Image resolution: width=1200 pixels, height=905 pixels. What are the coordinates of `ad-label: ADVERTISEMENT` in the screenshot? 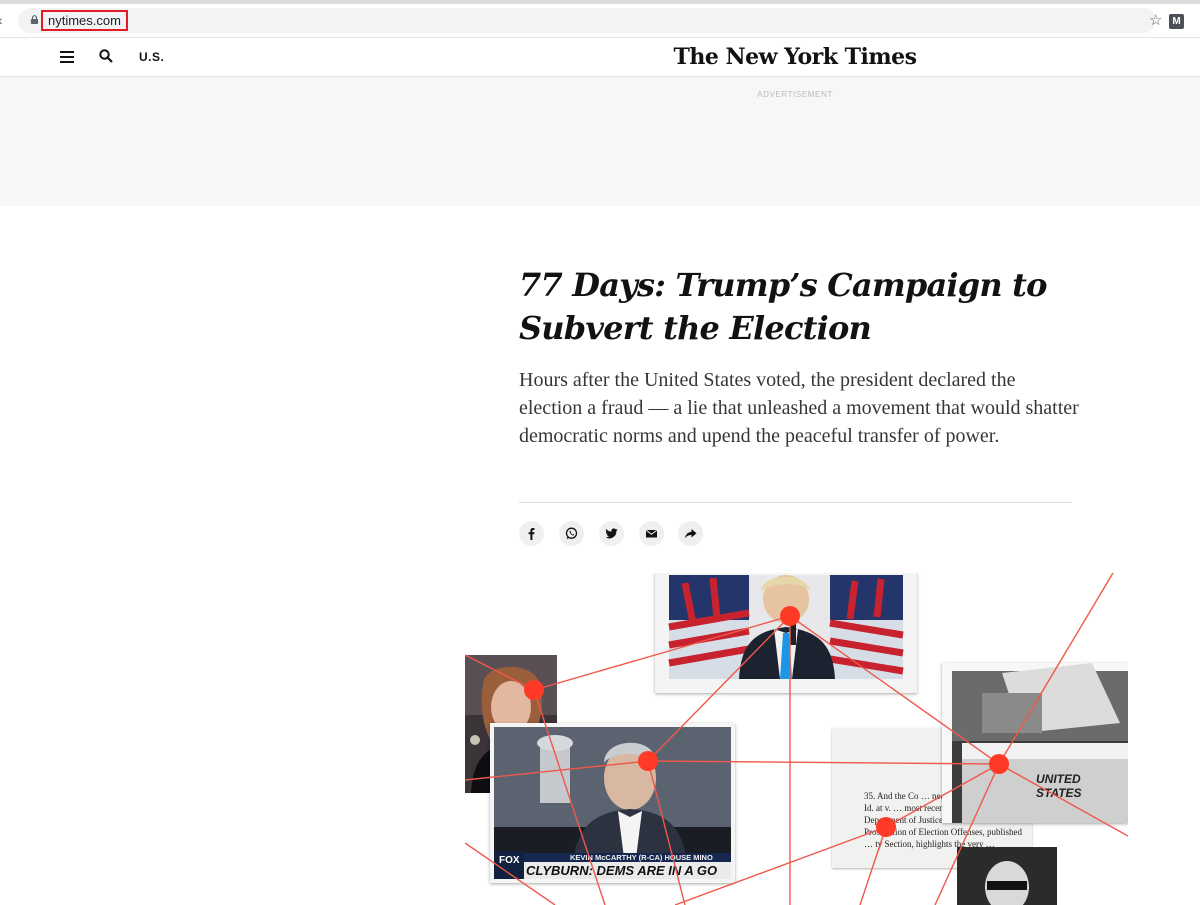 It's located at (795, 94).